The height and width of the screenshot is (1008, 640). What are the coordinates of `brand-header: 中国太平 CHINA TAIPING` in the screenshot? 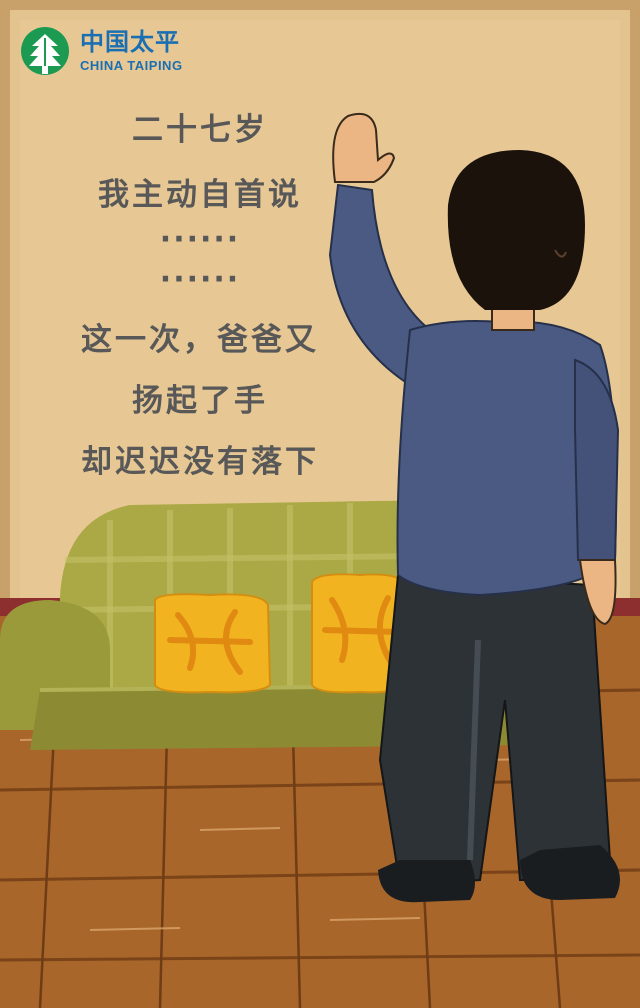 It's located at (101, 51).